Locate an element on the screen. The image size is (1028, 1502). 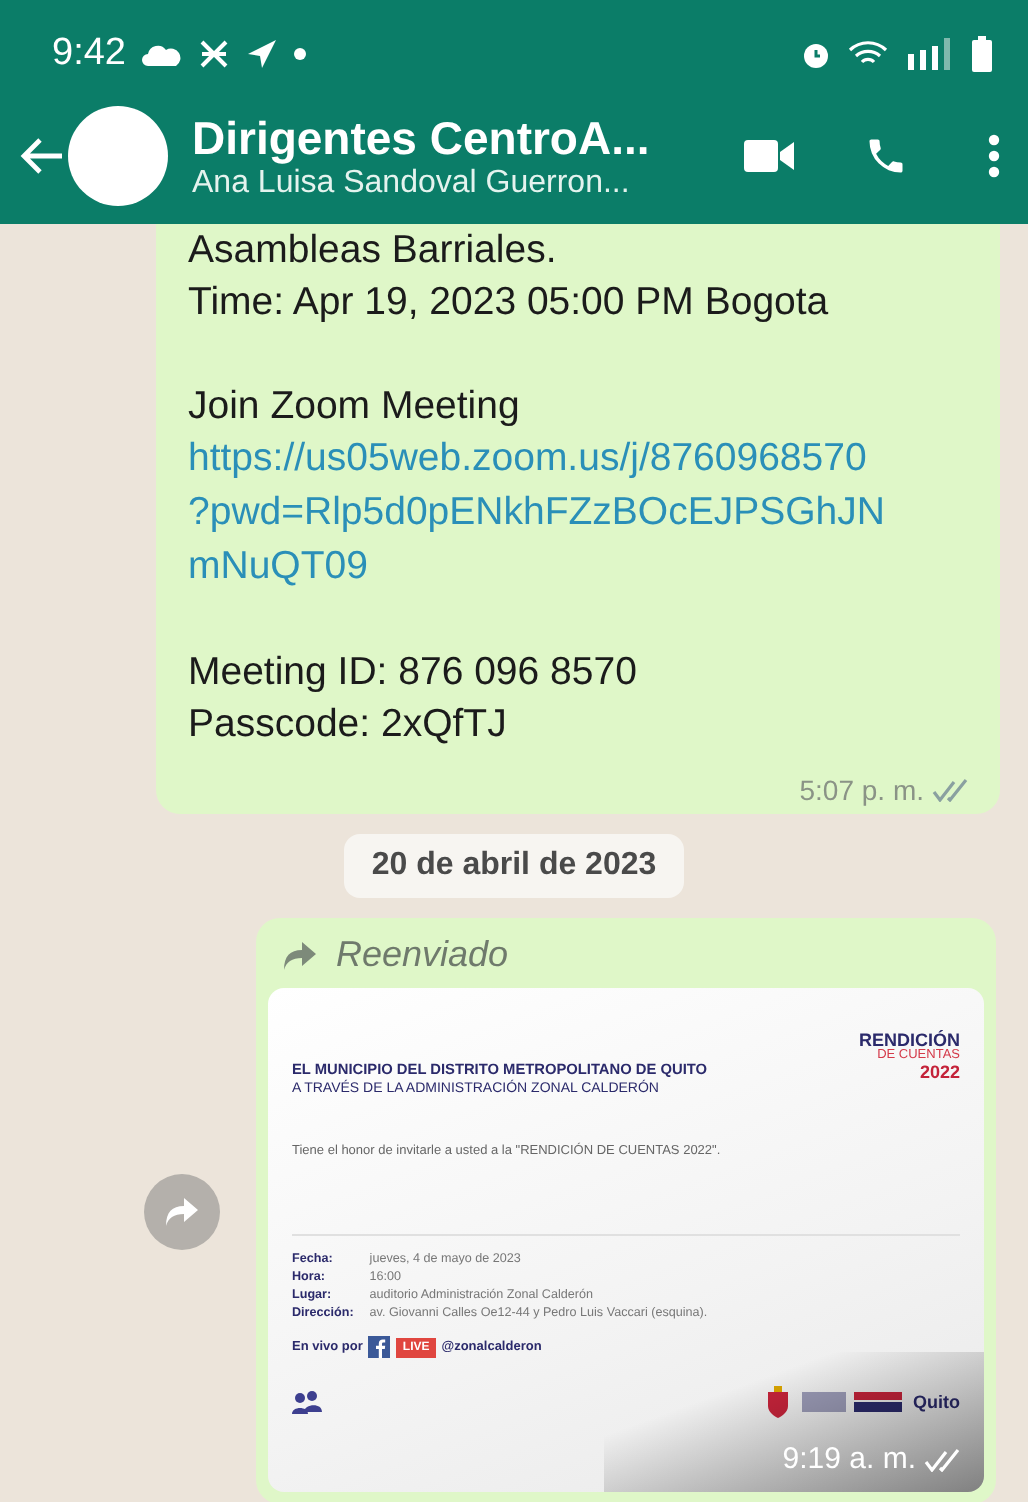
people-icon is located at coordinates (308, 1402).